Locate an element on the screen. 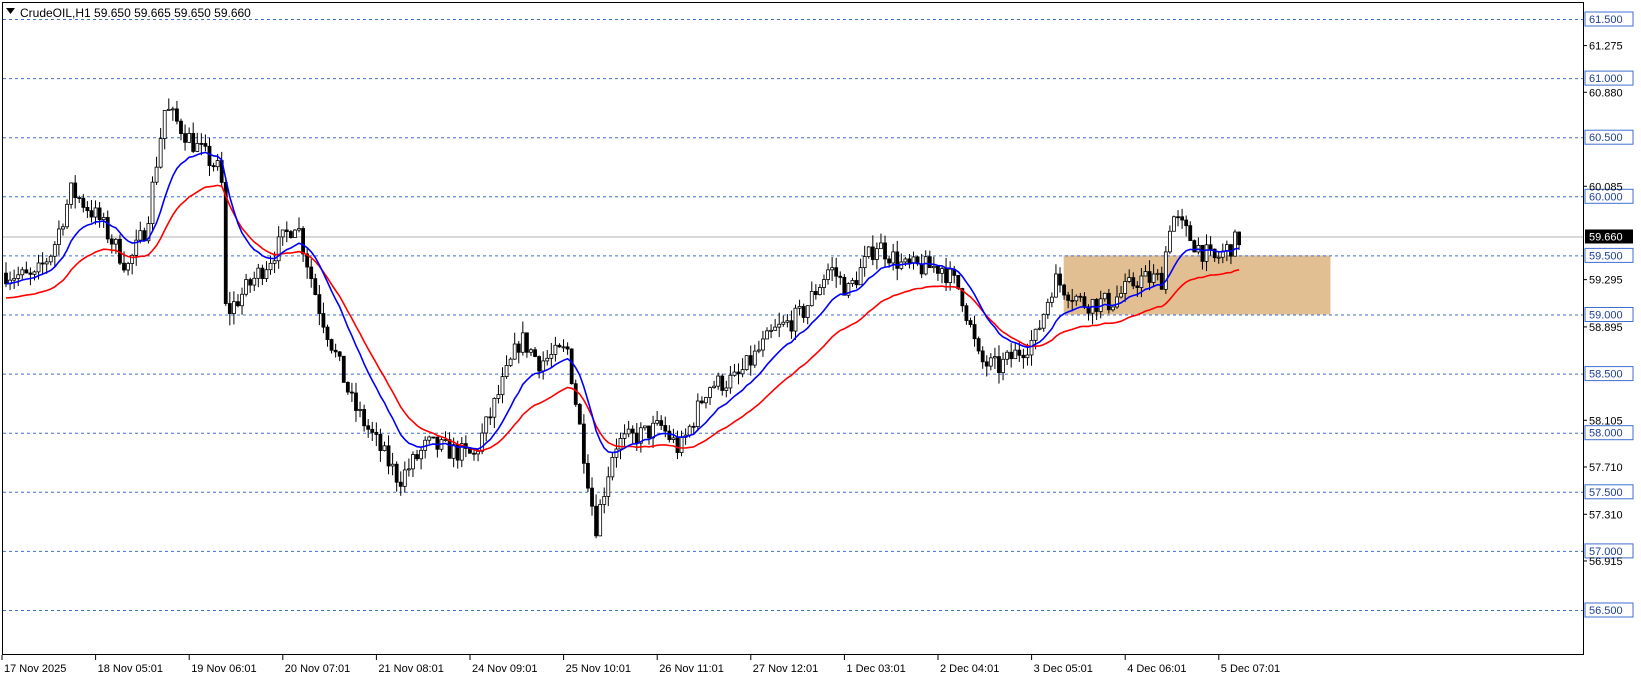  level-label: 58.500 is located at coordinates (1606, 375).